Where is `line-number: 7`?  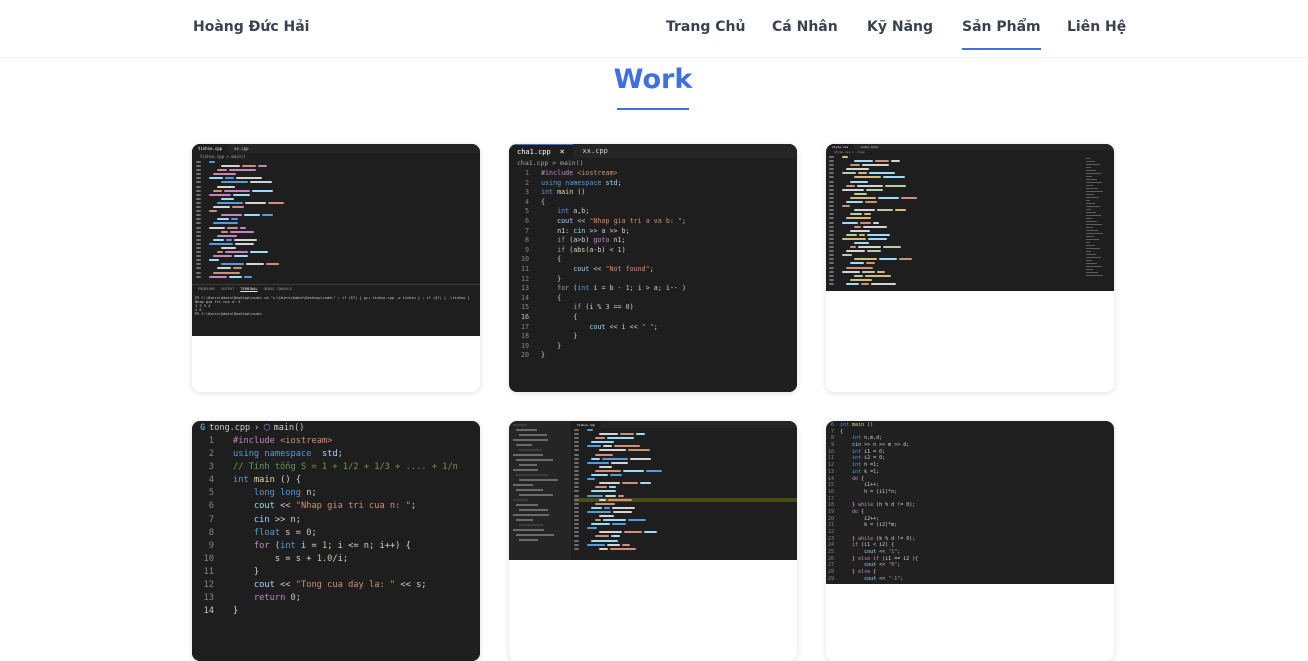
line-number: 7 is located at coordinates (211, 519).